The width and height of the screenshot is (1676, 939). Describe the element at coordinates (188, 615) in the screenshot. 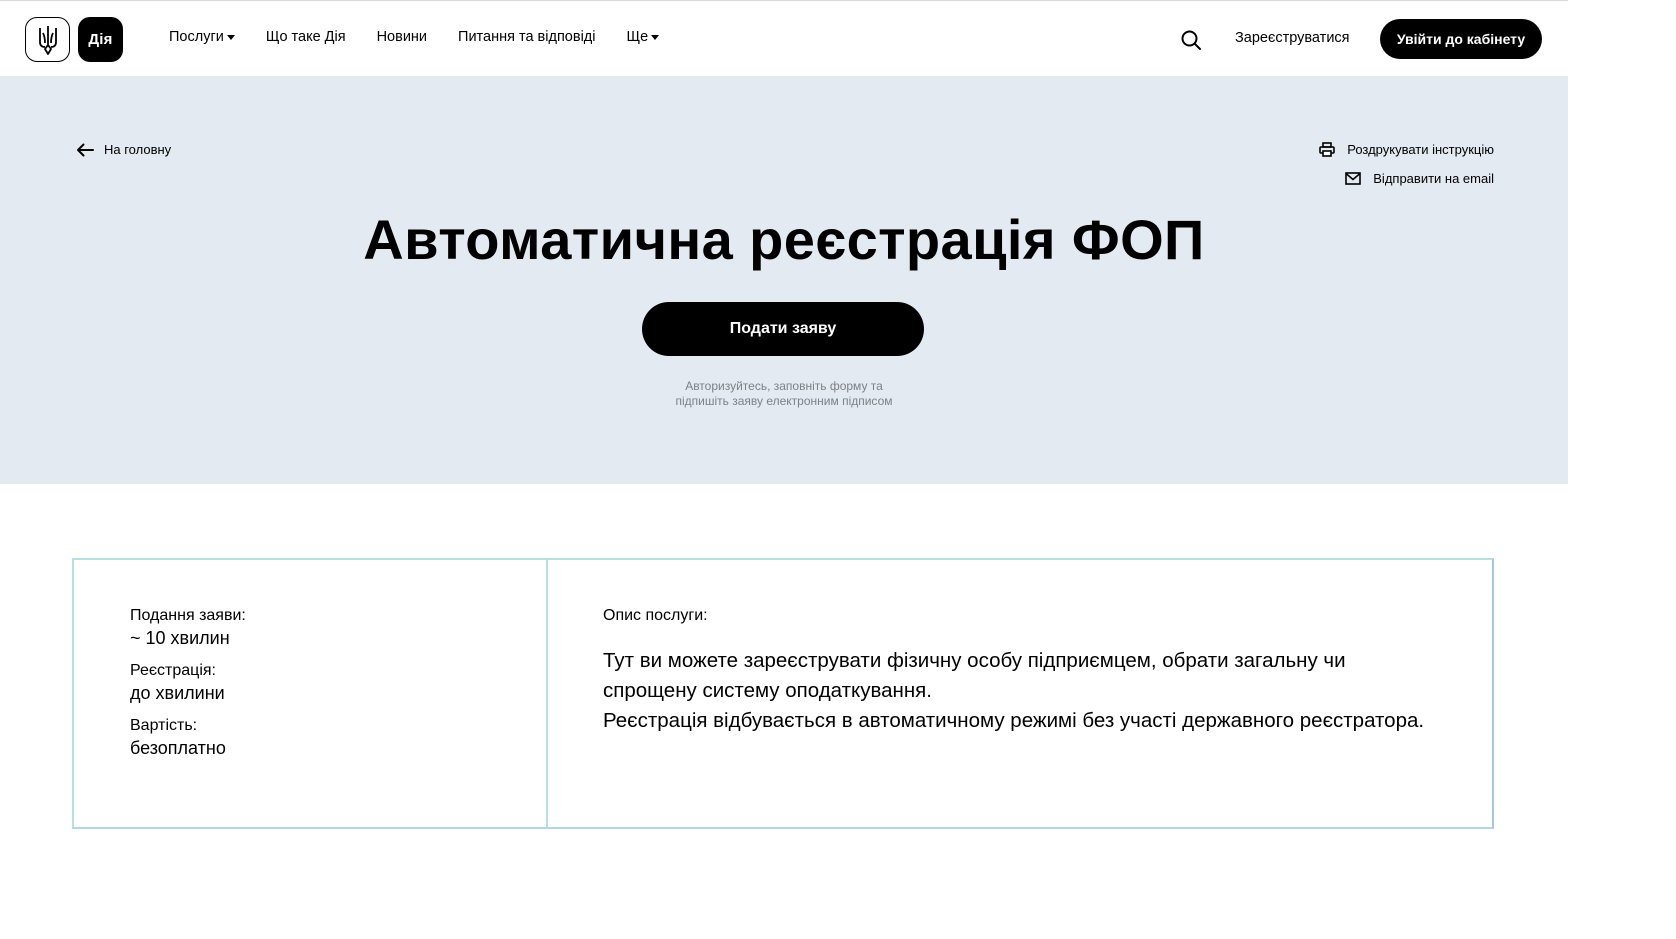

I see `fact-label: Подання заяви:` at that location.